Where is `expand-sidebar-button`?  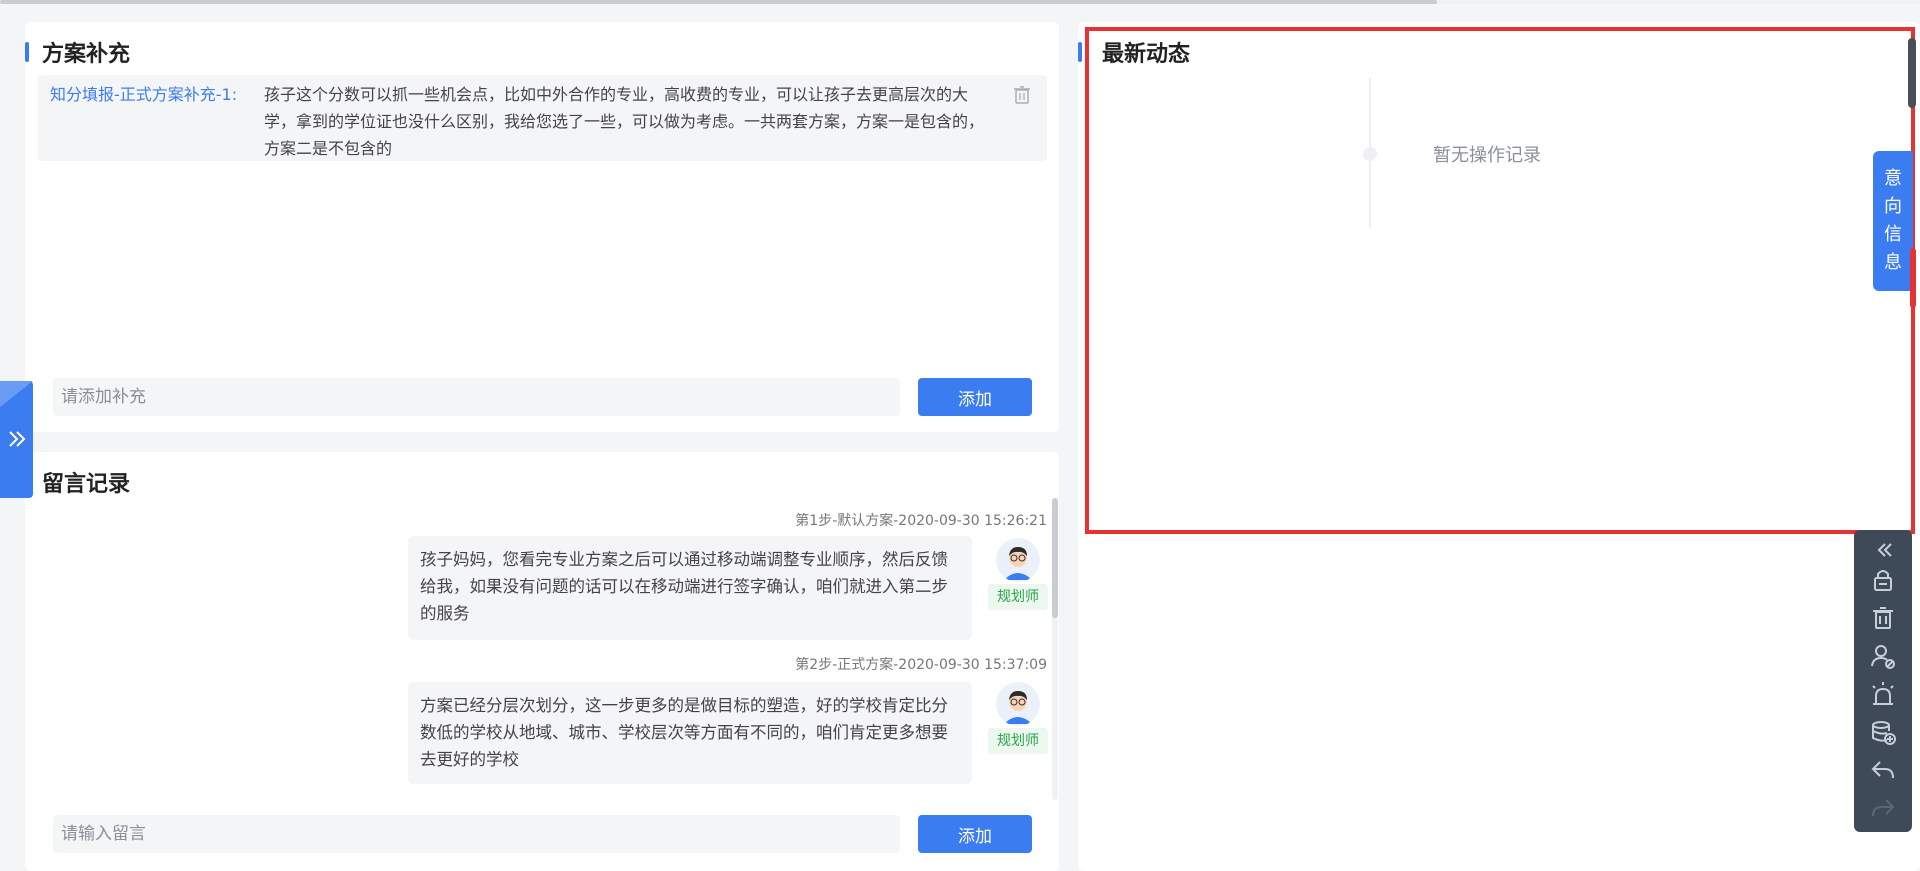 expand-sidebar-button is located at coordinates (16, 439).